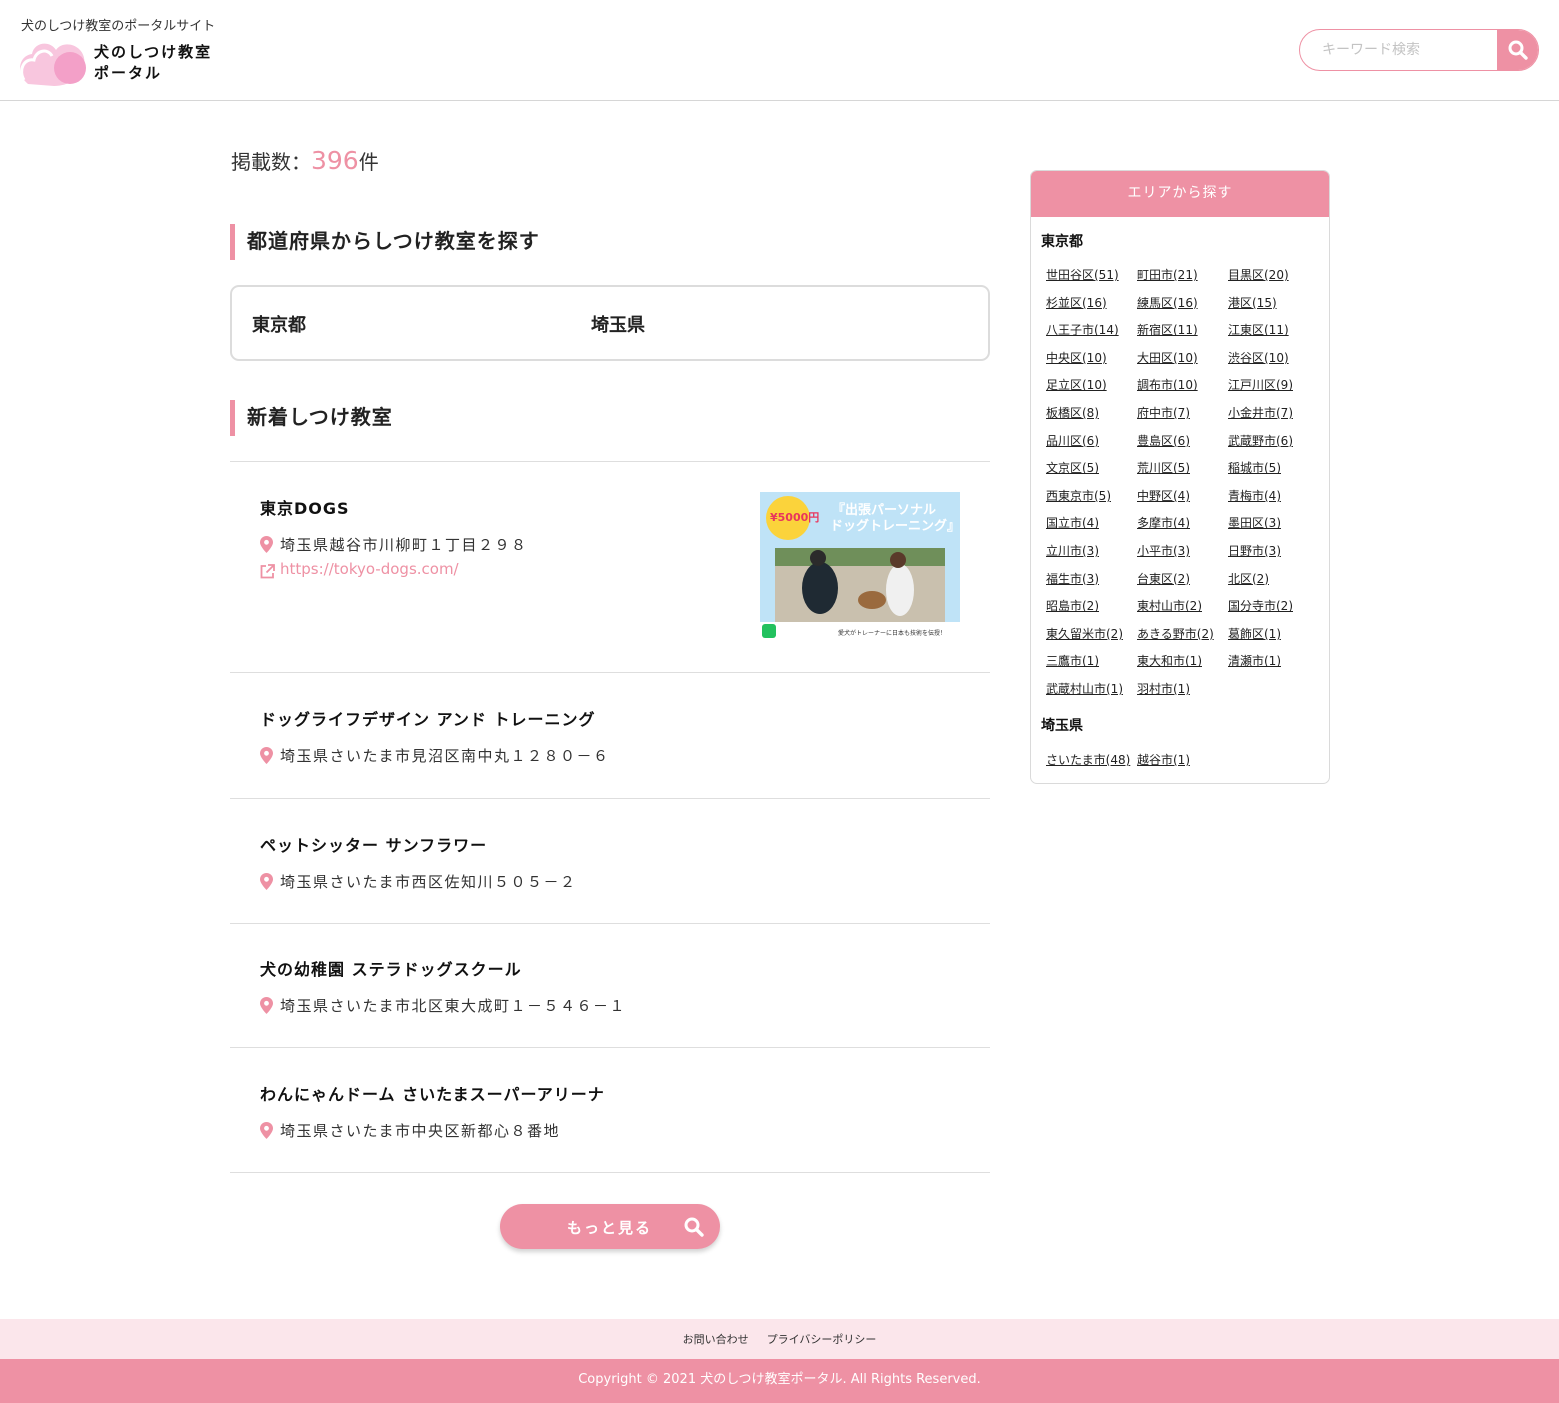  Describe the element at coordinates (1273, 275) in the screenshot. I see `area-link: 目黒区(20)` at that location.